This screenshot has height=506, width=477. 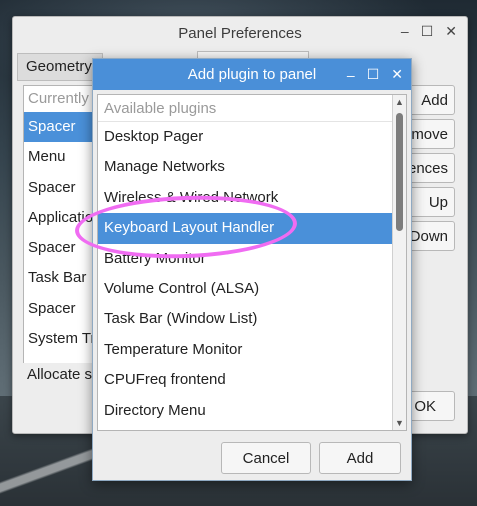 What do you see at coordinates (399, 262) in the screenshot?
I see `vertical-scrollbar: ▲ ▼` at bounding box center [399, 262].